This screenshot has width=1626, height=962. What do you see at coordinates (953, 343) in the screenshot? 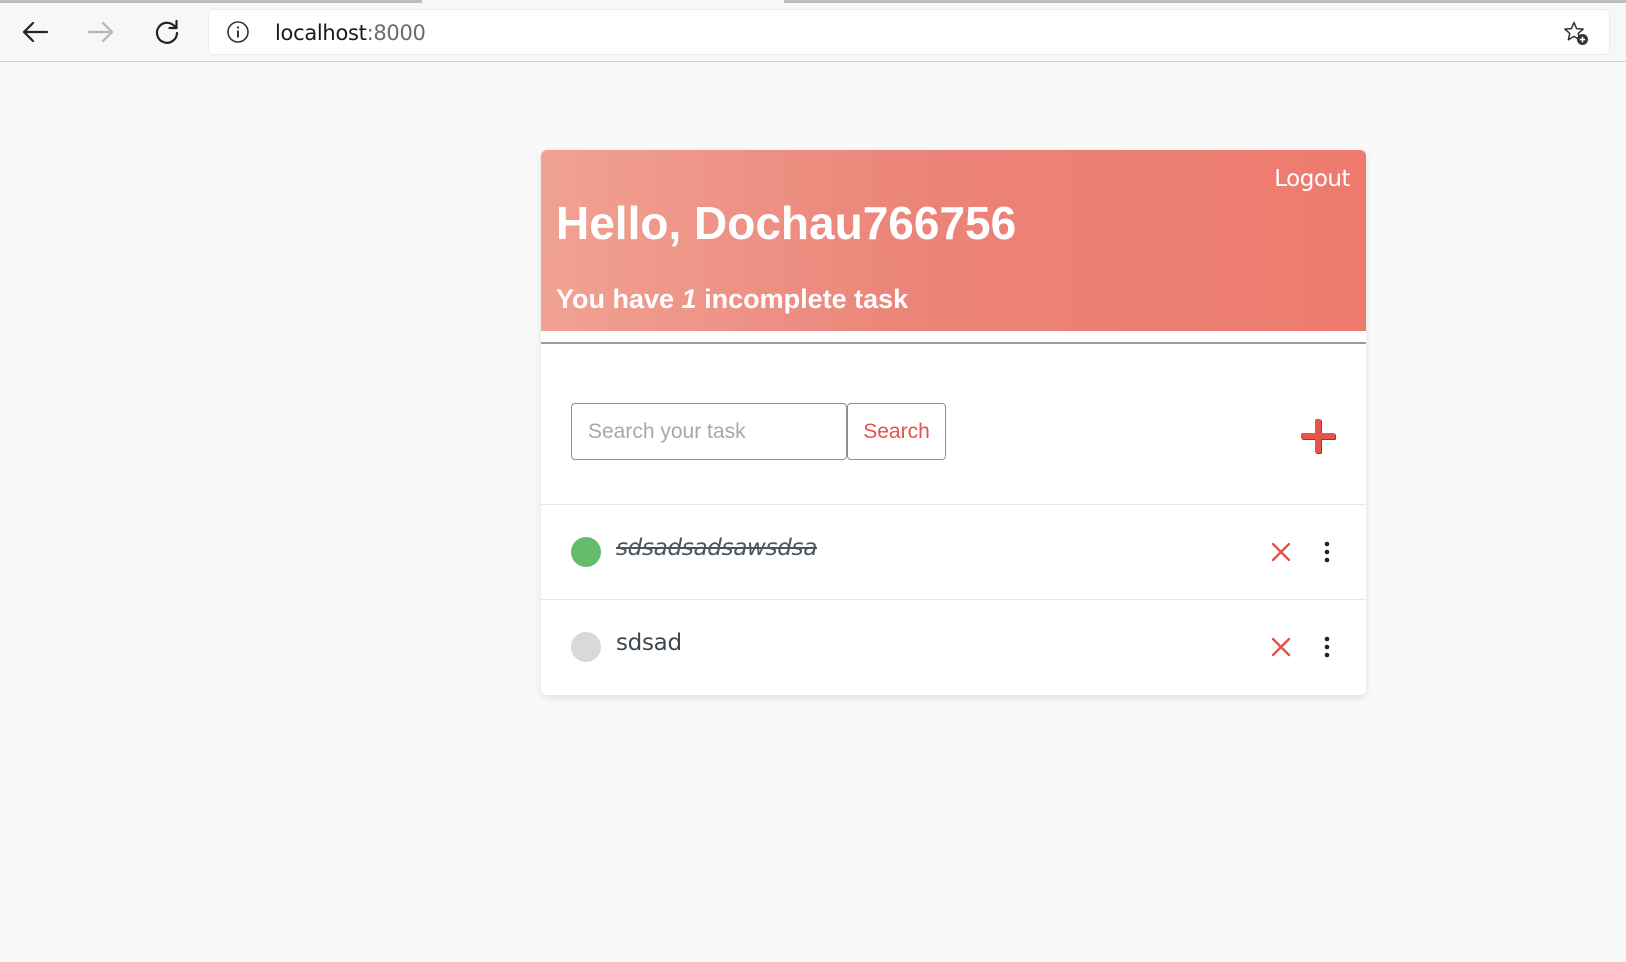
I see `header-divider` at bounding box center [953, 343].